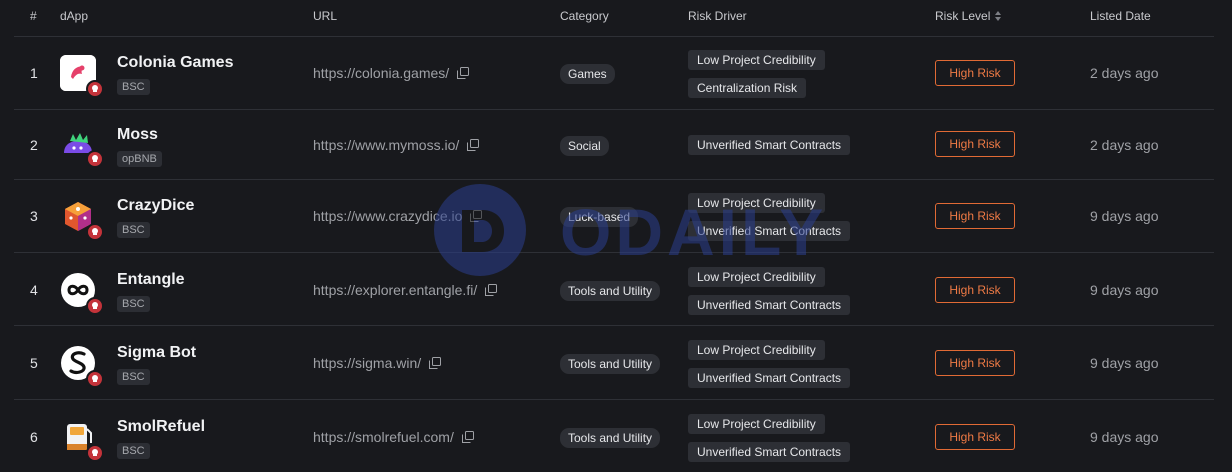 This screenshot has width=1232, height=472. I want to click on risk-driver-badge: Centralization Risk, so click(747, 88).